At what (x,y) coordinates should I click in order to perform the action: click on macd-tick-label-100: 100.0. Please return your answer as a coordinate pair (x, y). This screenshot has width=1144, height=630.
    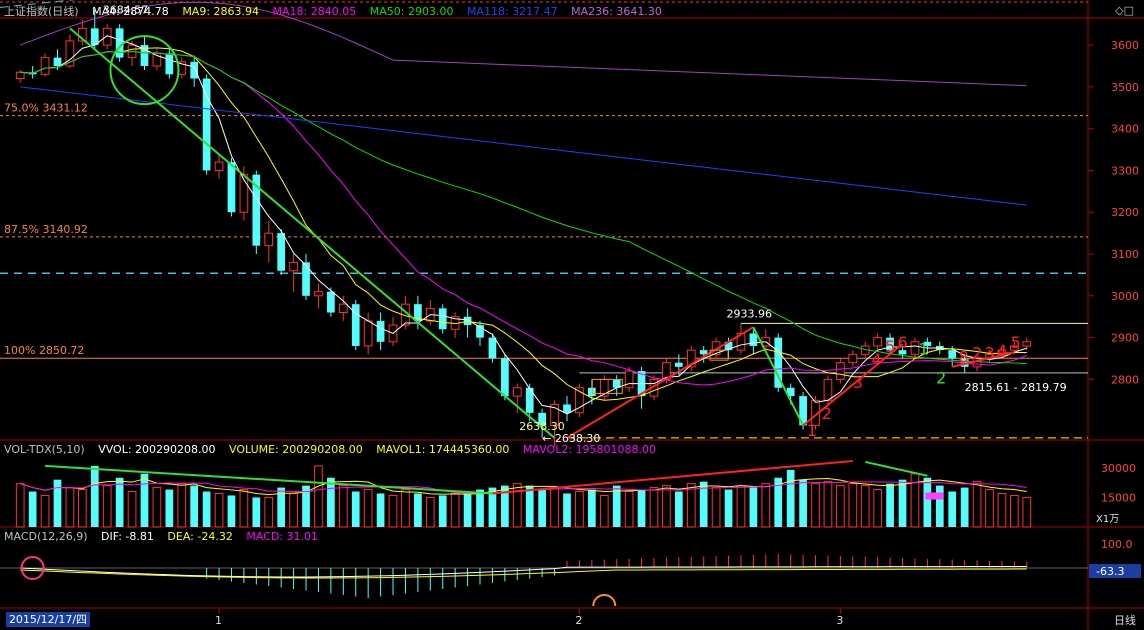
    Looking at the image, I should click on (1117, 544).